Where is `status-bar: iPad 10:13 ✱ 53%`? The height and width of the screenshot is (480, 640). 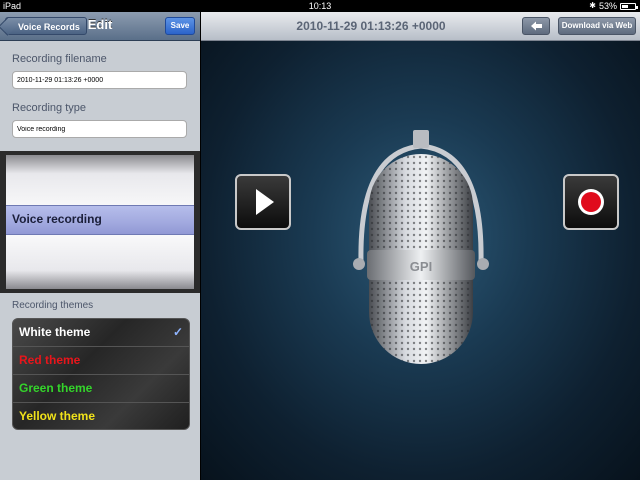 status-bar: iPad 10:13 ✱ 53% is located at coordinates (320, 6).